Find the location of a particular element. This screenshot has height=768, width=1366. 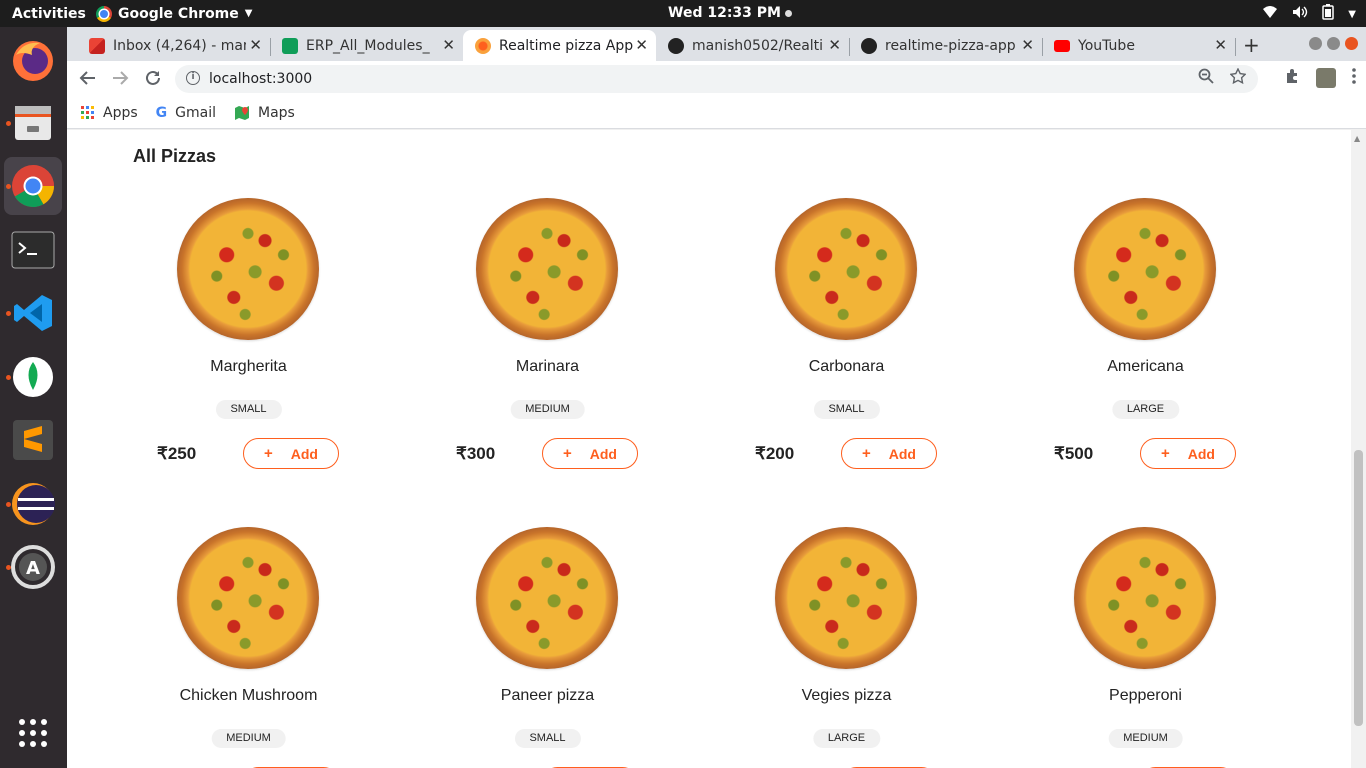

vscode-icon is located at coordinates (33, 313).